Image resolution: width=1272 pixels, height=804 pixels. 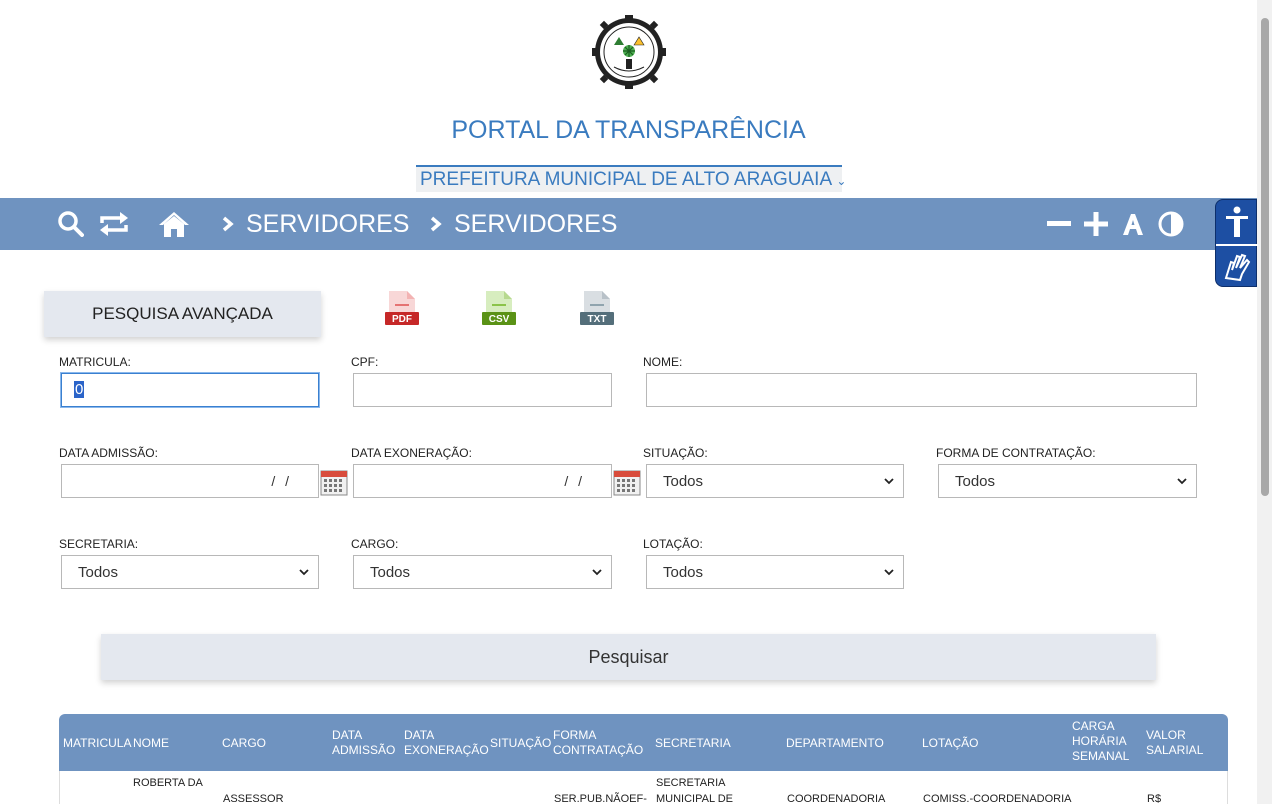 I want to click on forma-contratacao-select: Todos, so click(x=1067, y=481).